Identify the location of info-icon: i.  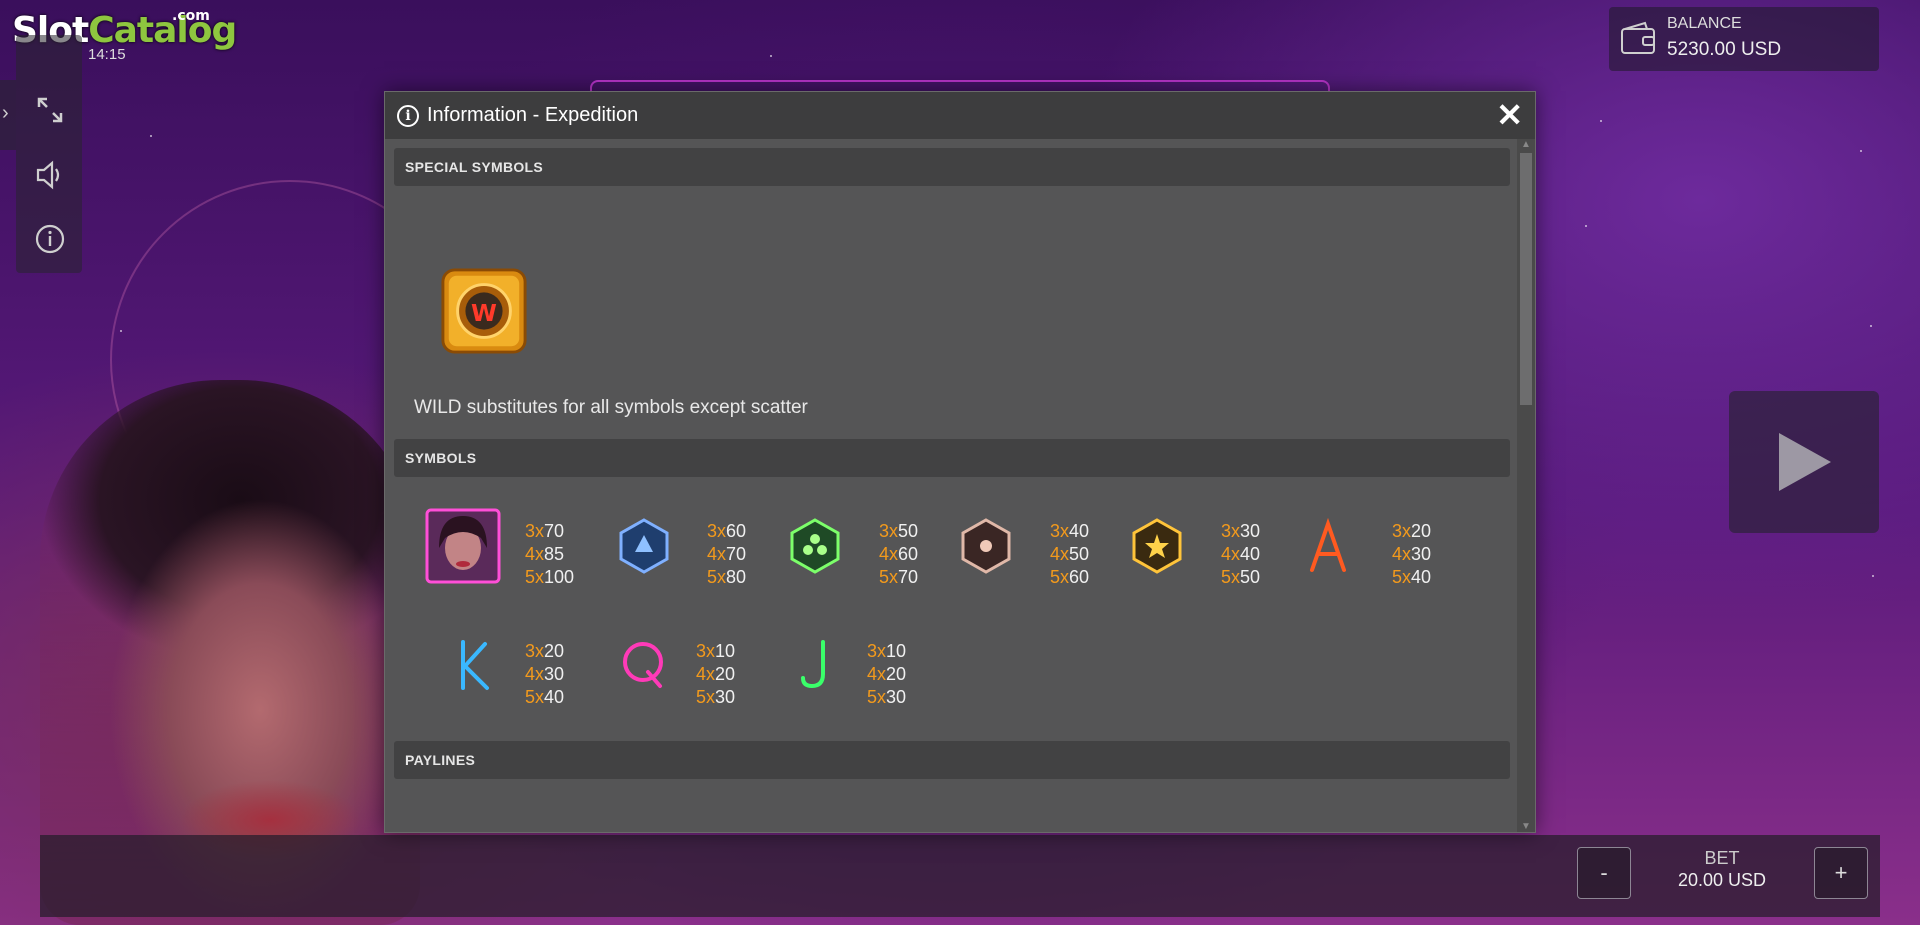
(408, 115).